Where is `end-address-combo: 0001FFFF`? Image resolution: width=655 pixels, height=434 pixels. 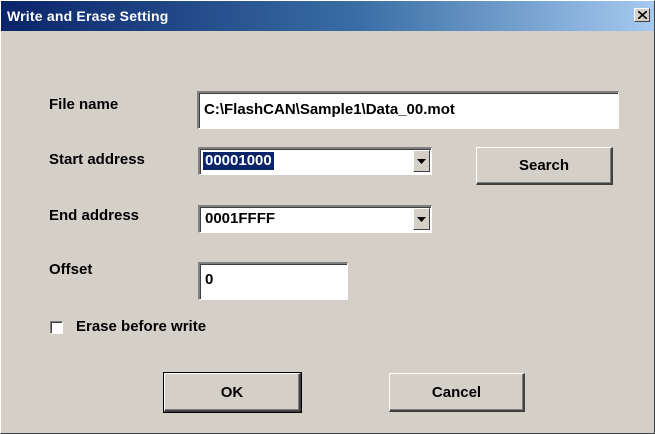 end-address-combo: 0001FFFF is located at coordinates (315, 219).